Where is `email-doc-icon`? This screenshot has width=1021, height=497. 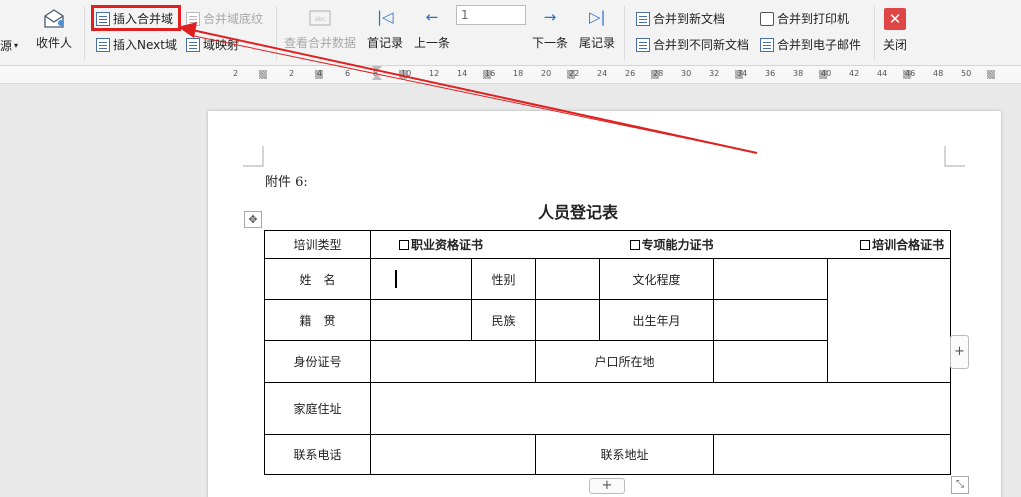 email-doc-icon is located at coordinates (767, 44).